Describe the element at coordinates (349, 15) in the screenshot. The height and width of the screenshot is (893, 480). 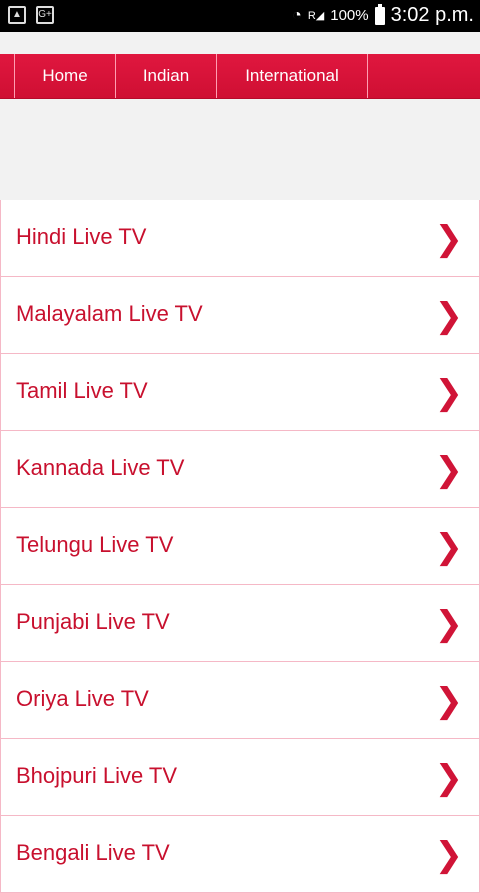
I see `battery-percent: 100%` at that location.